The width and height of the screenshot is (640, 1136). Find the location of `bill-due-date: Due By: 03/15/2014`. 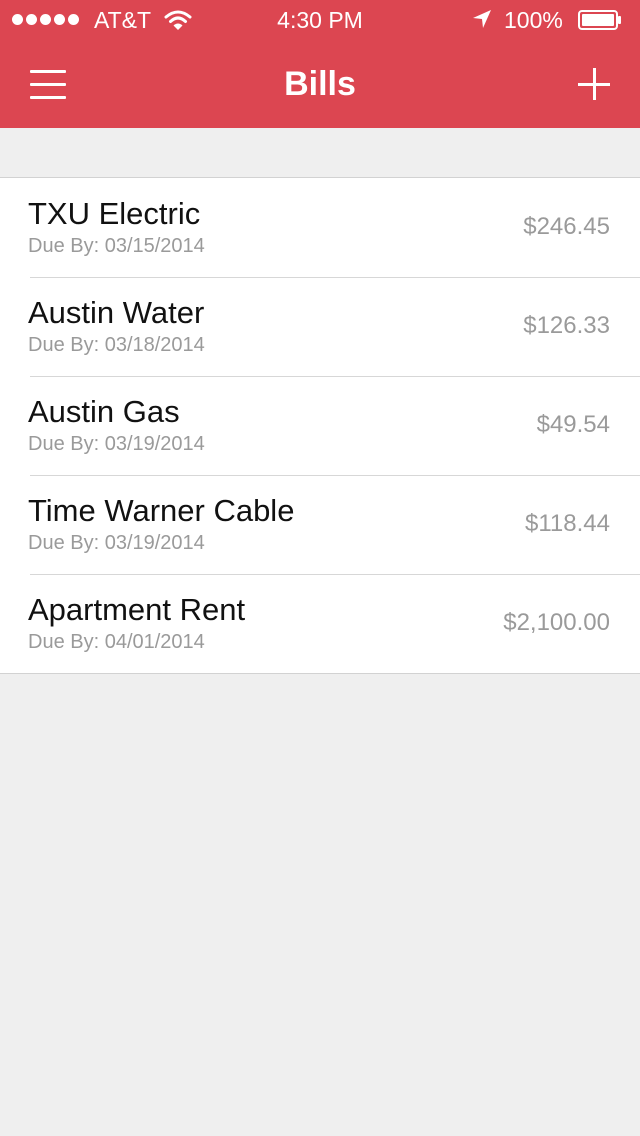

bill-due-date: Due By: 03/15/2014 is located at coordinates (116, 246).